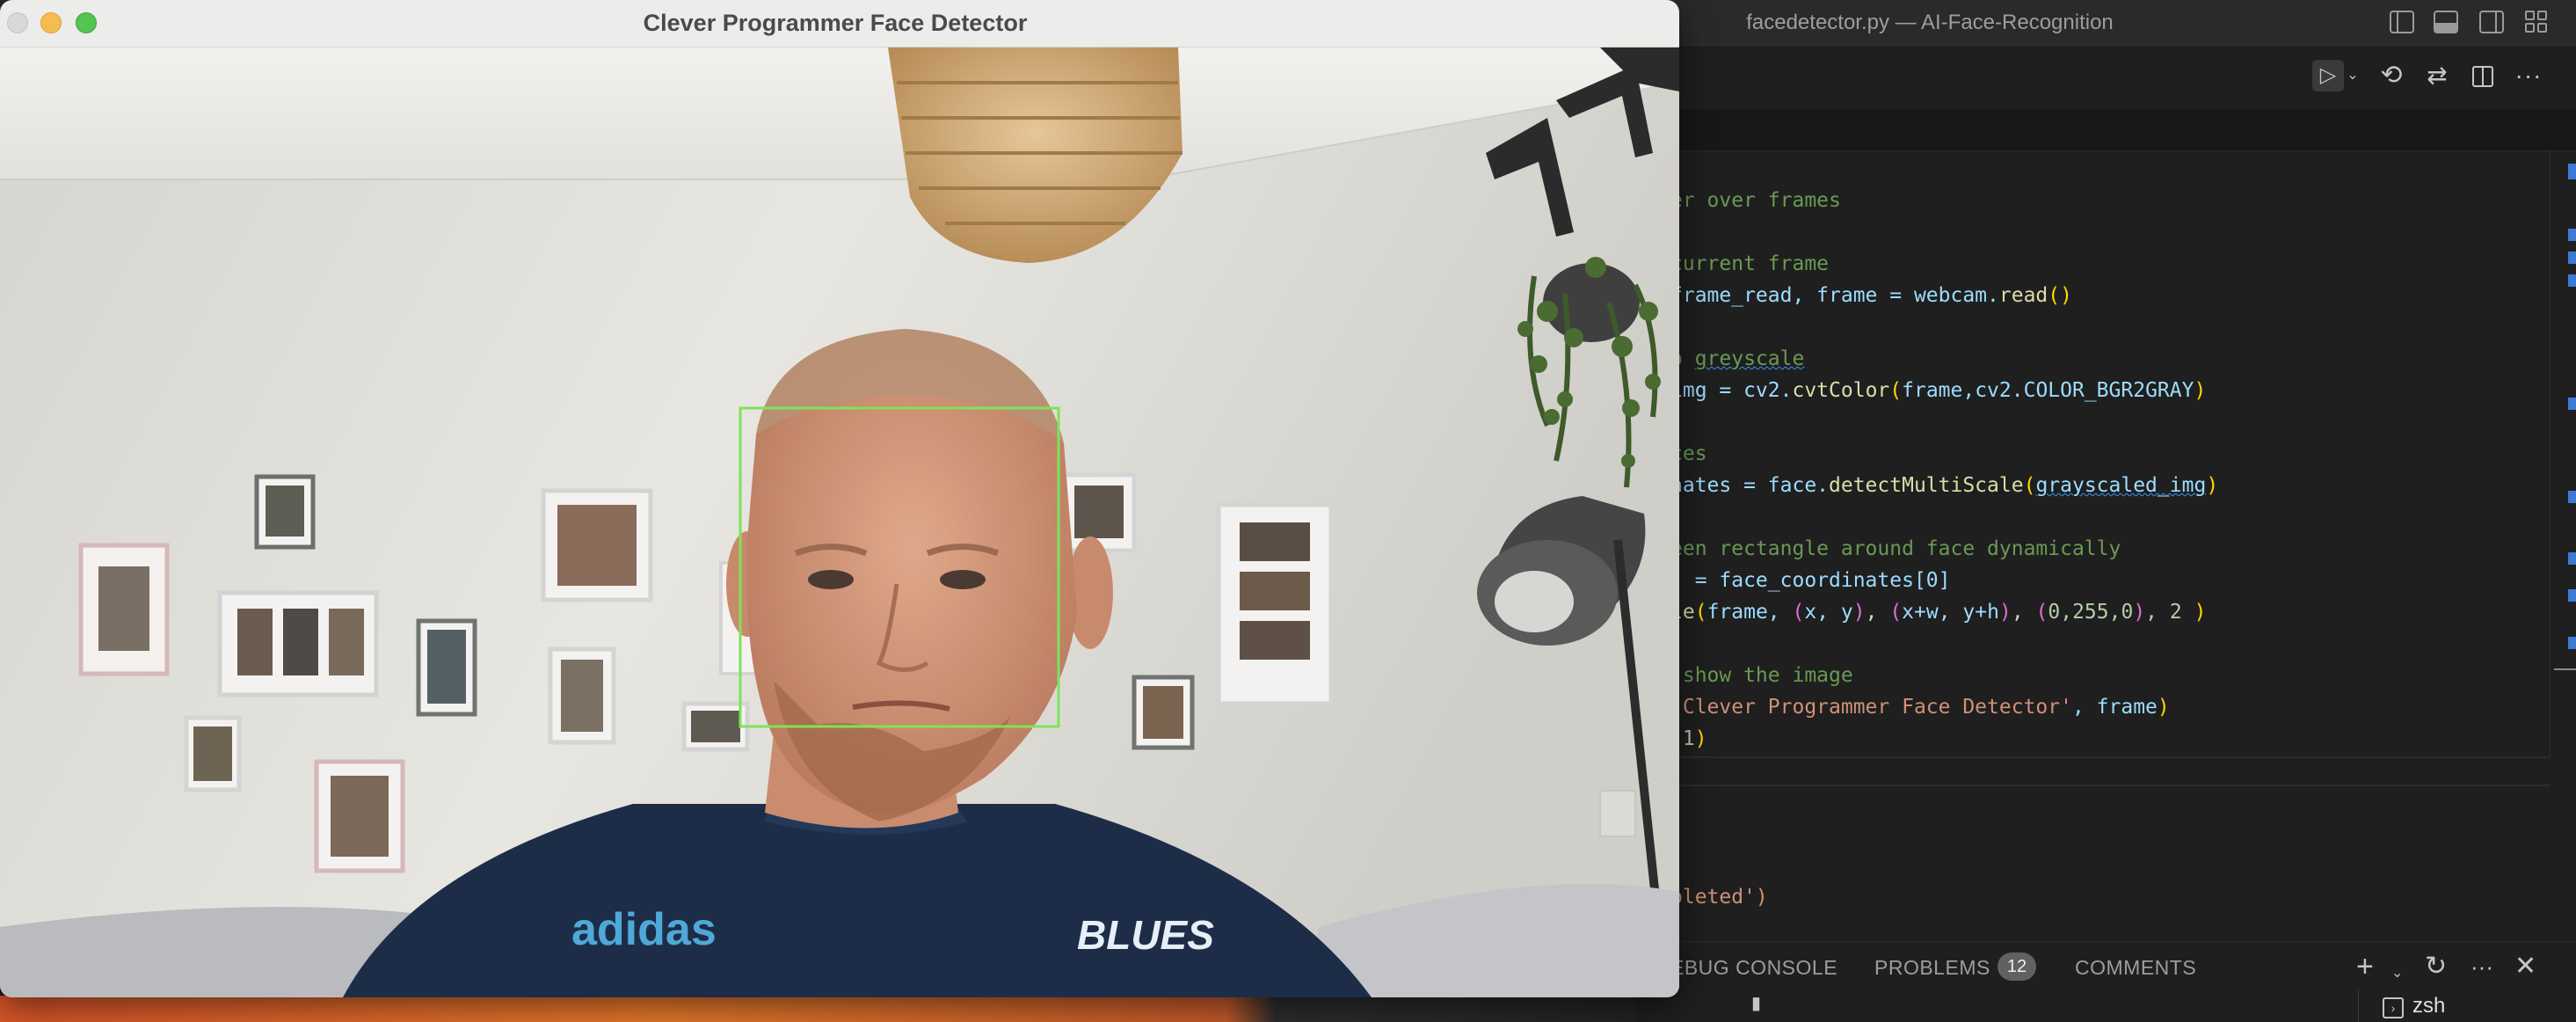 This screenshot has height=1022, width=2576. Describe the element at coordinates (1755, 200) in the screenshot. I see `code-line: er over frames` at that location.